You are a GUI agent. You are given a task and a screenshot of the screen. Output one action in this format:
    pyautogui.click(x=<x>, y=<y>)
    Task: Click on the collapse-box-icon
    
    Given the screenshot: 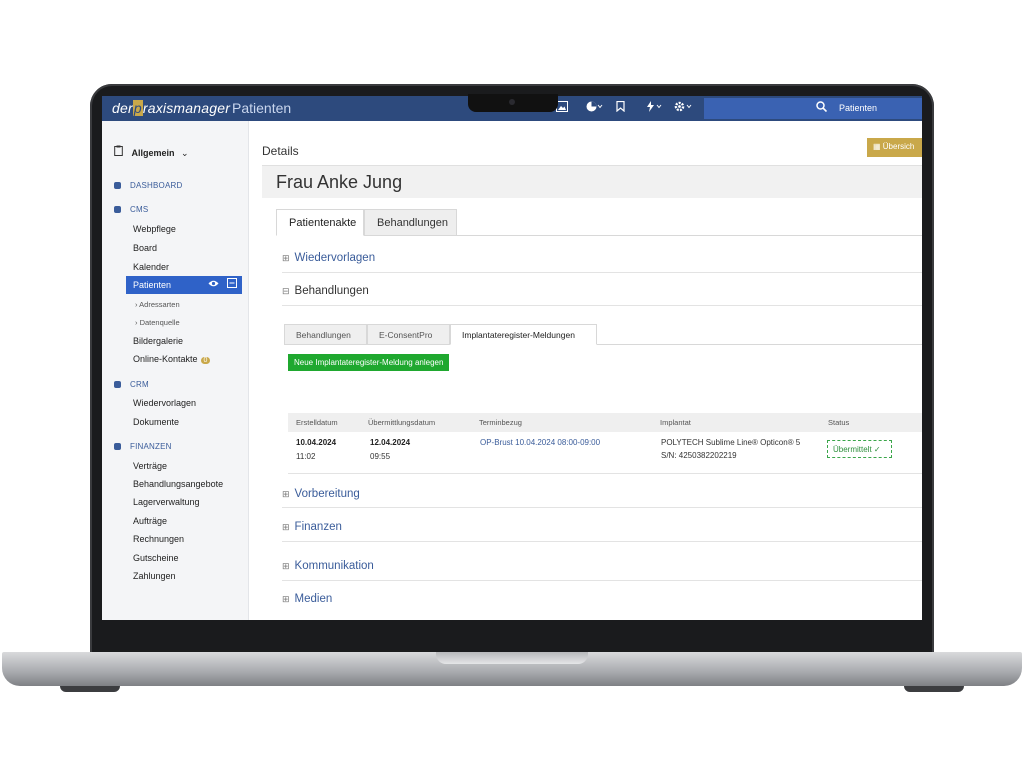 What is the action you would take?
    pyautogui.click(x=232, y=284)
    